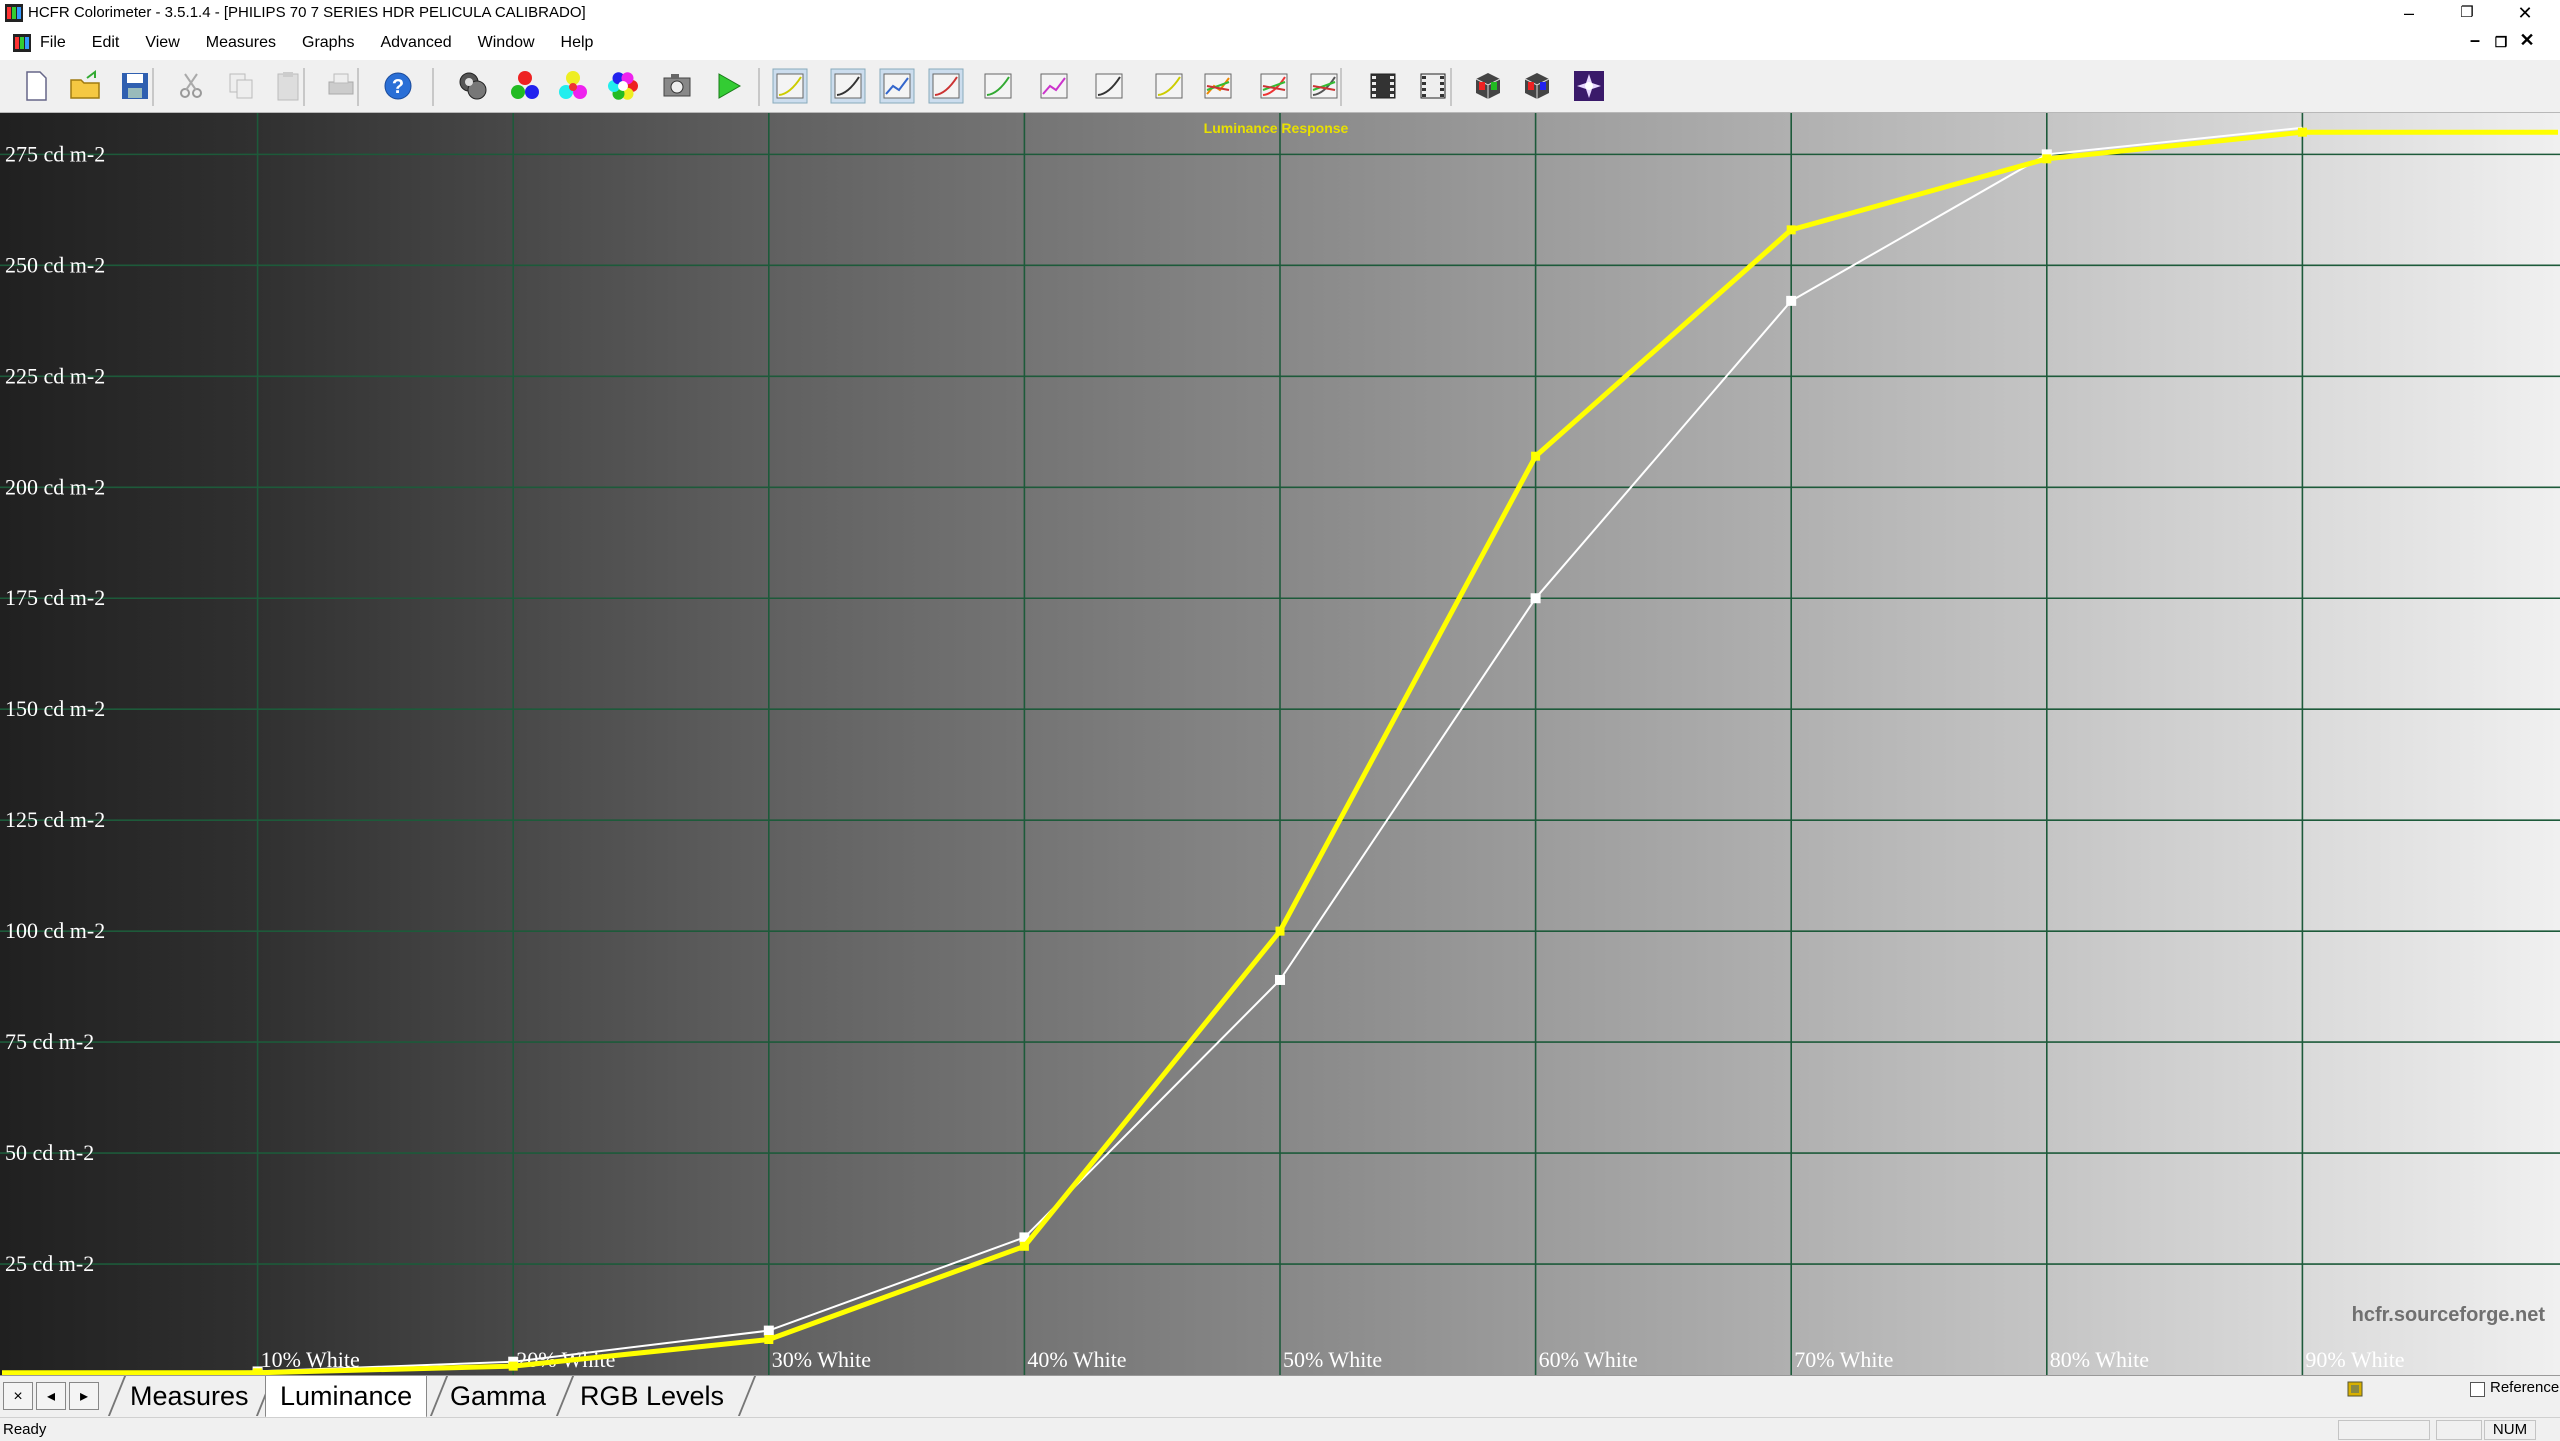 This screenshot has width=2560, height=1441. I want to click on star-icon, so click(1589, 86).